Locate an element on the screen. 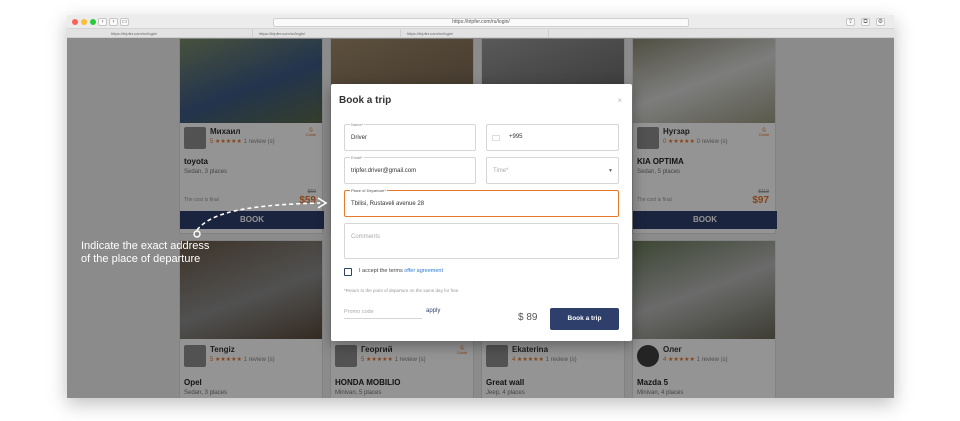  close-window-dot is located at coordinates (75, 22).